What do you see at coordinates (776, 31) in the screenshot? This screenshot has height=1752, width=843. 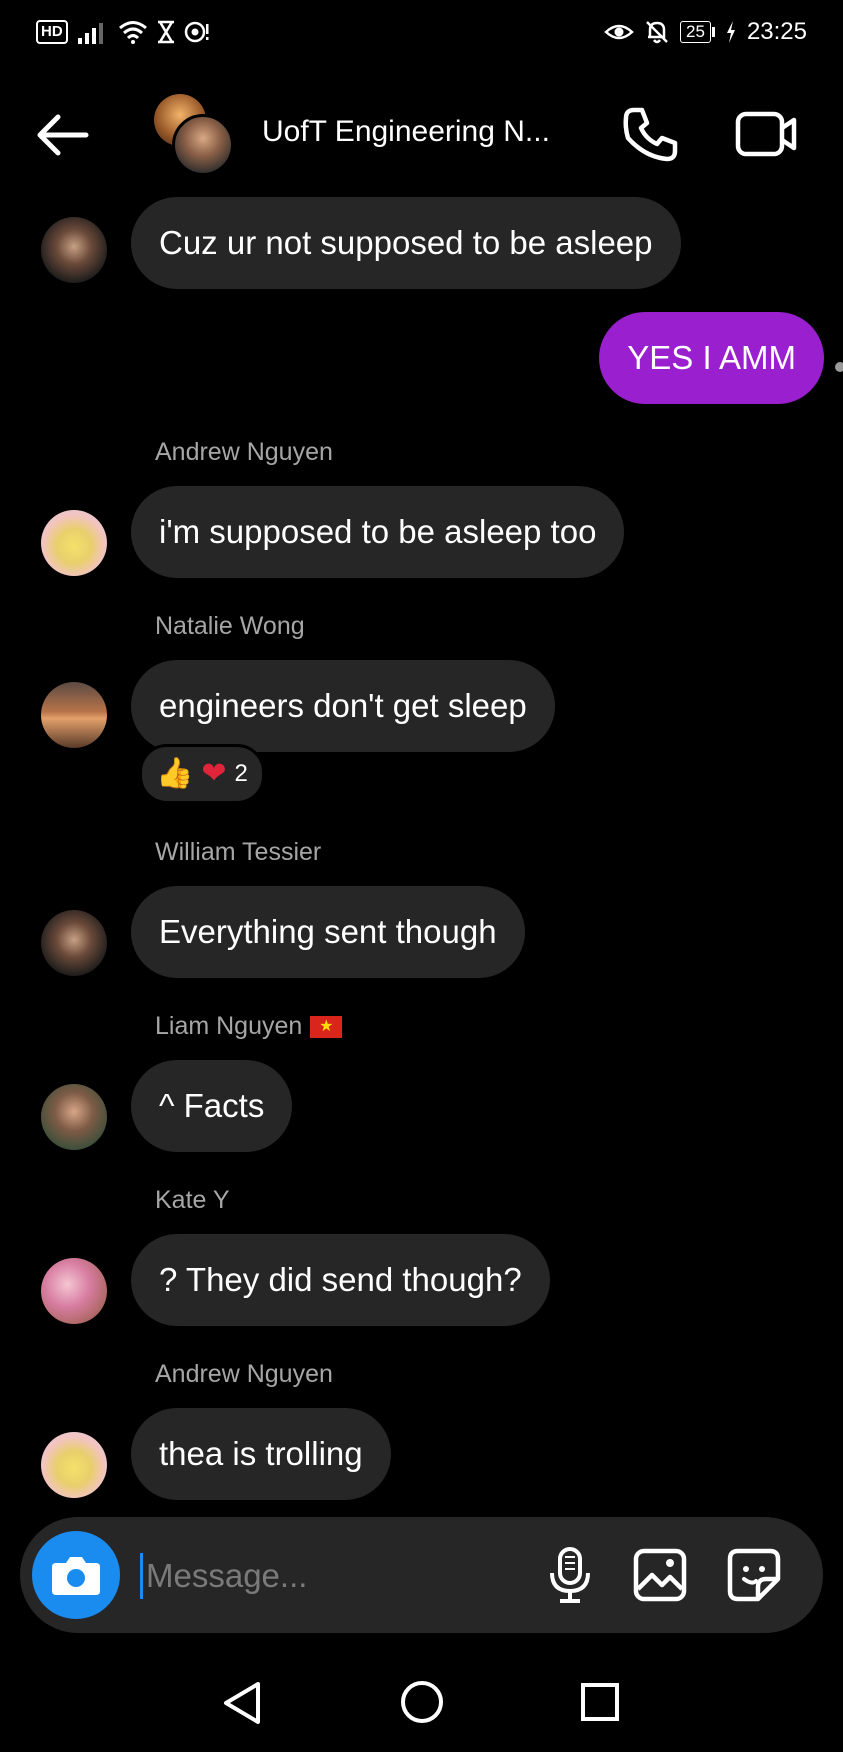 I see `clock: 23:25` at bounding box center [776, 31].